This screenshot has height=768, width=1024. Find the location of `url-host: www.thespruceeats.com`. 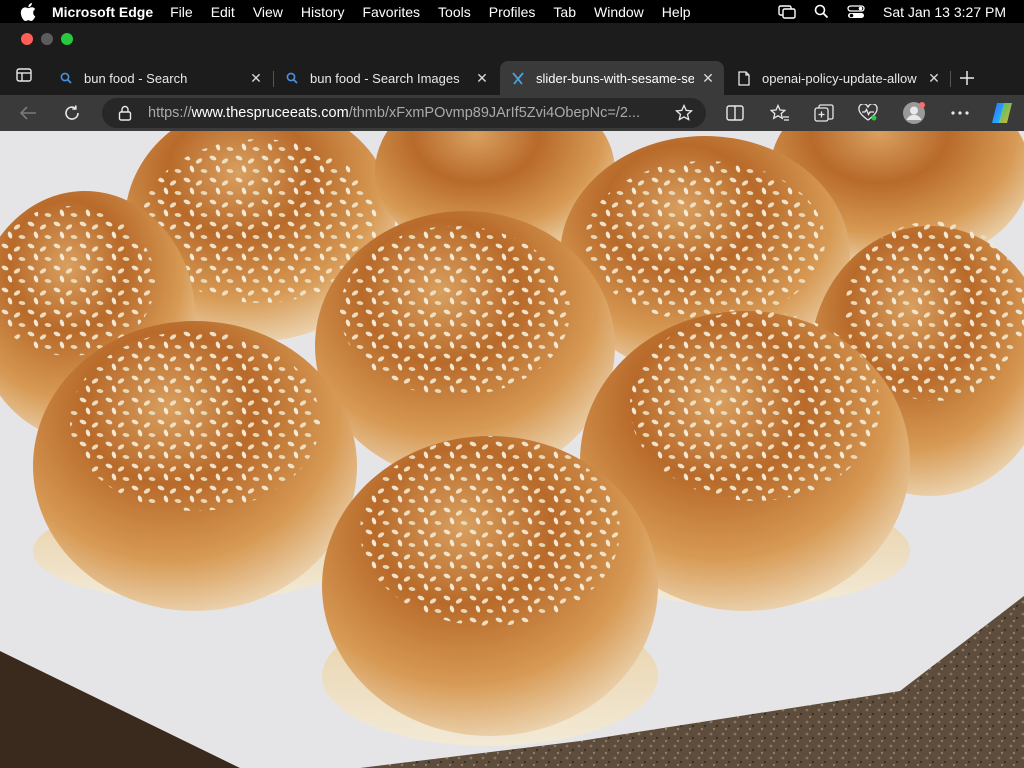

url-host: www.thespruceeats.com is located at coordinates (270, 113).